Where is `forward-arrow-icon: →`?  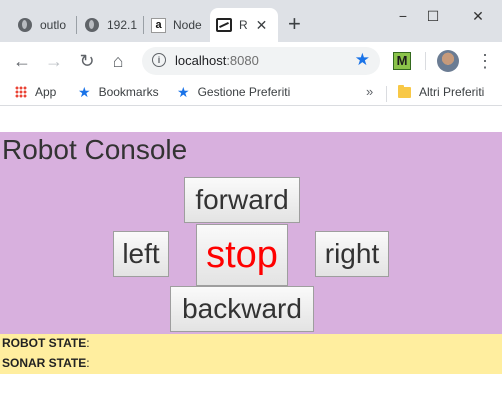 forward-arrow-icon: → is located at coordinates (54, 61).